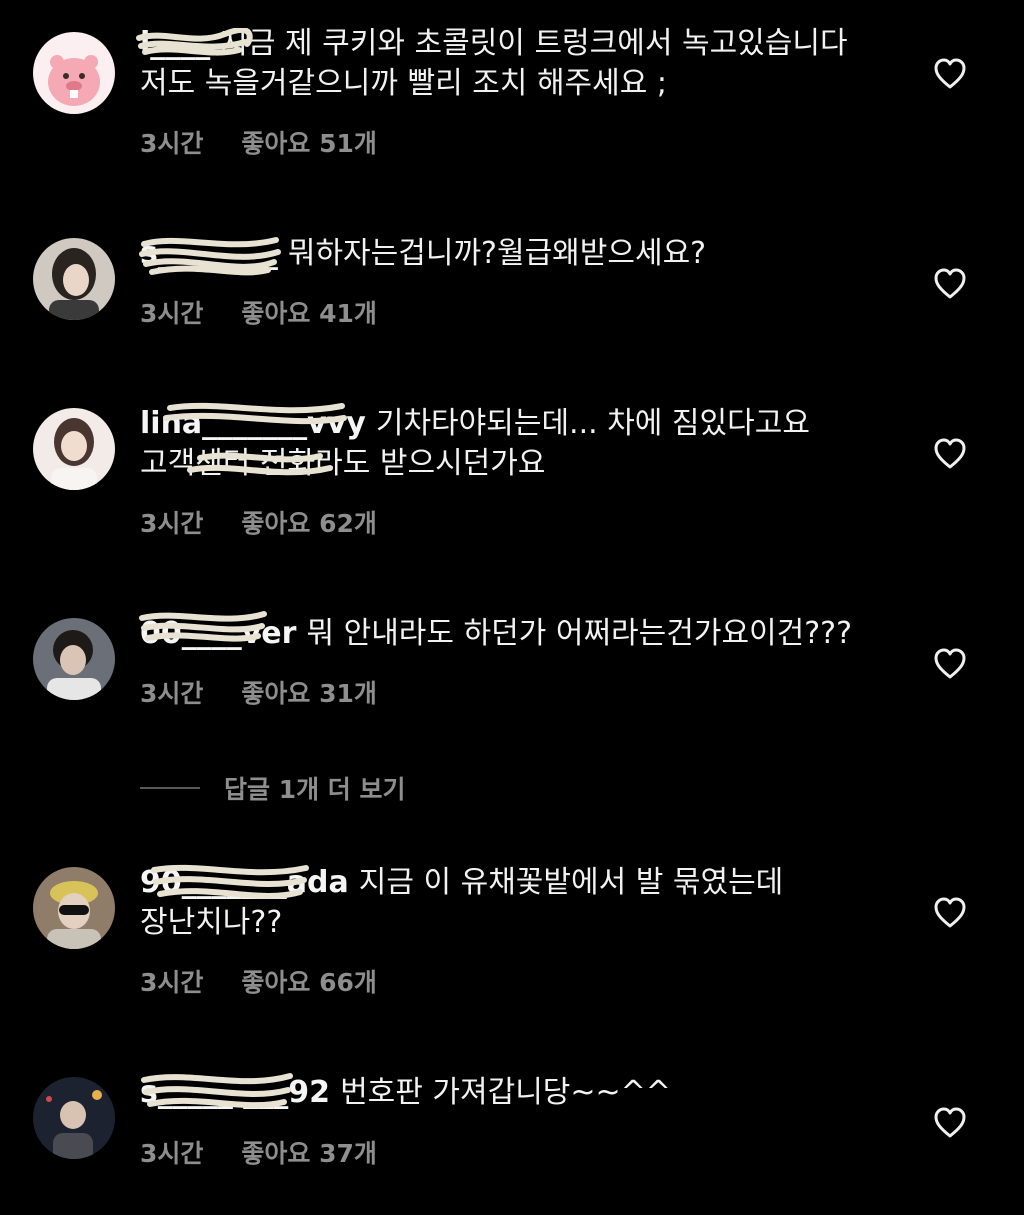 Image resolution: width=1024 pixels, height=1215 pixels. I want to click on comment-likes: 좋아요 37개, so click(309, 1153).